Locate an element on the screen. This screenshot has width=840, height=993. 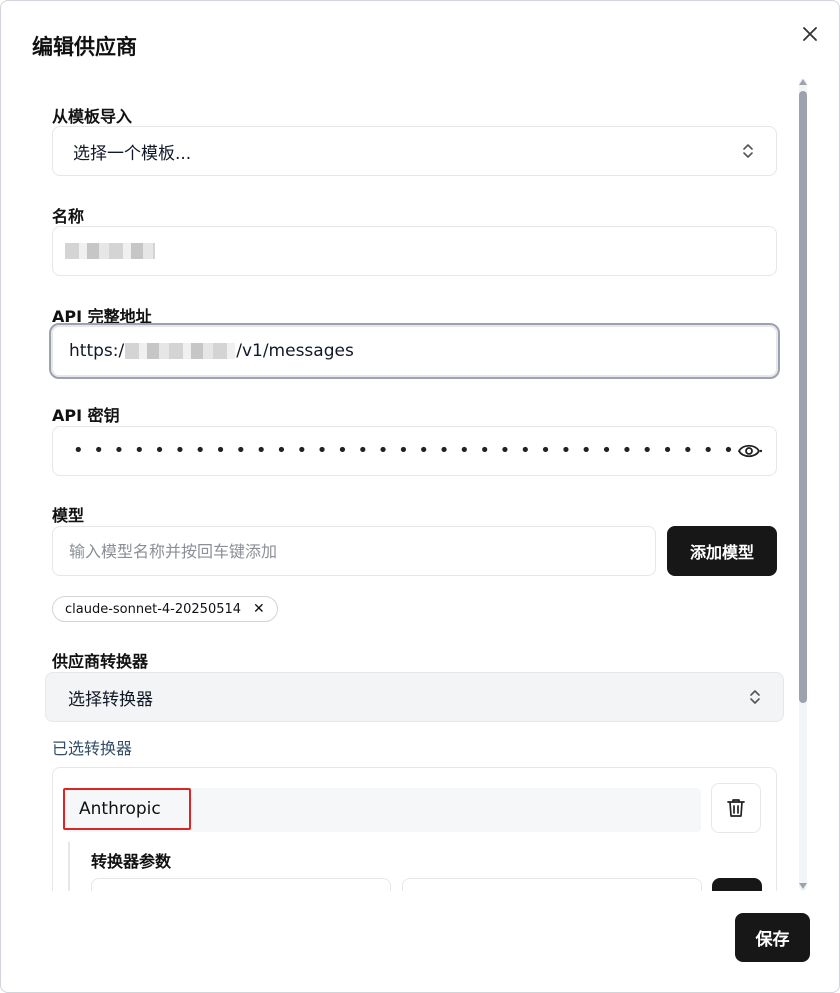
param-key-input is located at coordinates (241, 884).